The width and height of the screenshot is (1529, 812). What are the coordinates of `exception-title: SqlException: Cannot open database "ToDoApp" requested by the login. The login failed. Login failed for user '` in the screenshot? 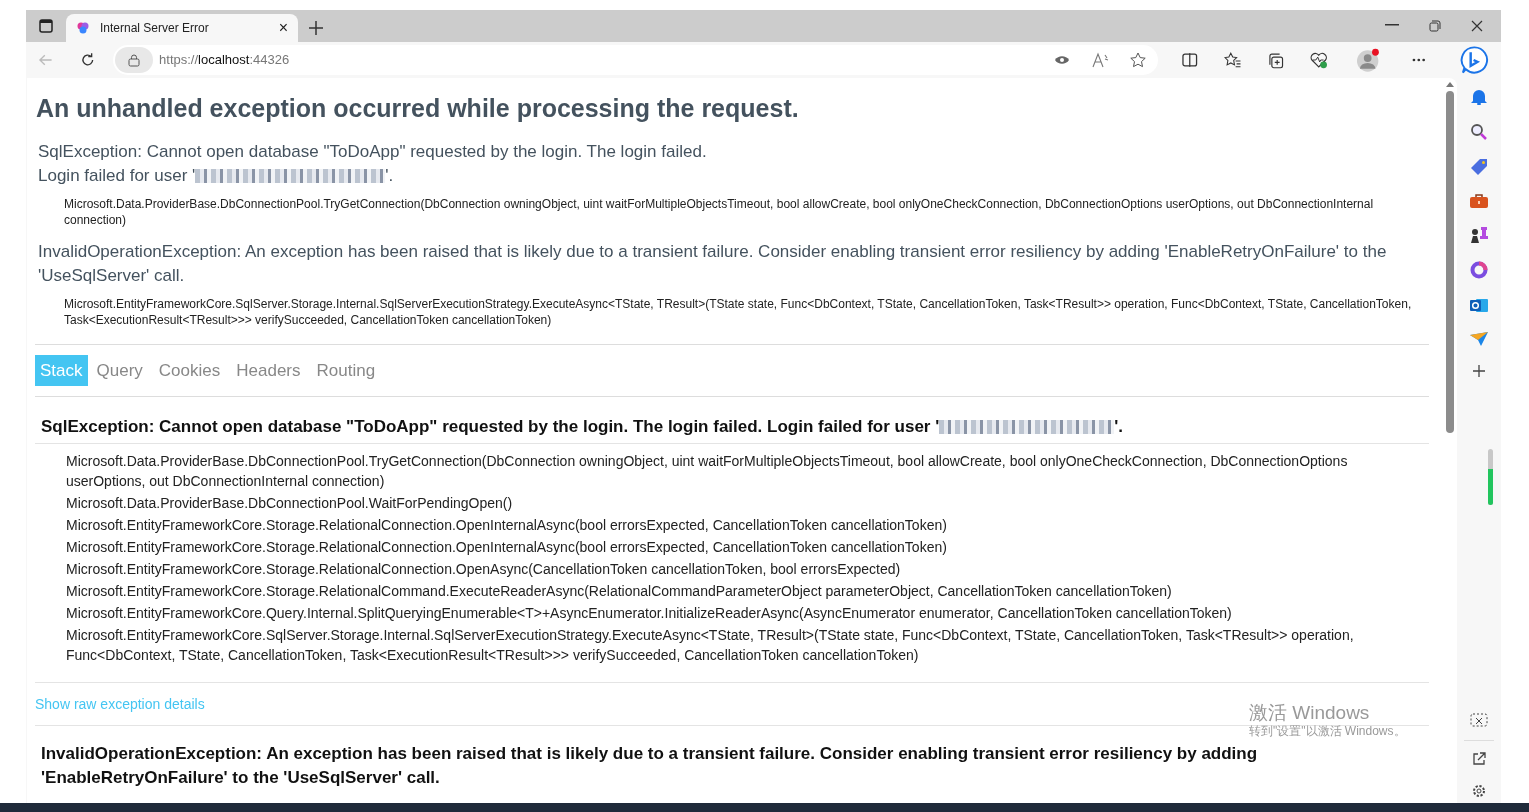 It's located at (490, 427).